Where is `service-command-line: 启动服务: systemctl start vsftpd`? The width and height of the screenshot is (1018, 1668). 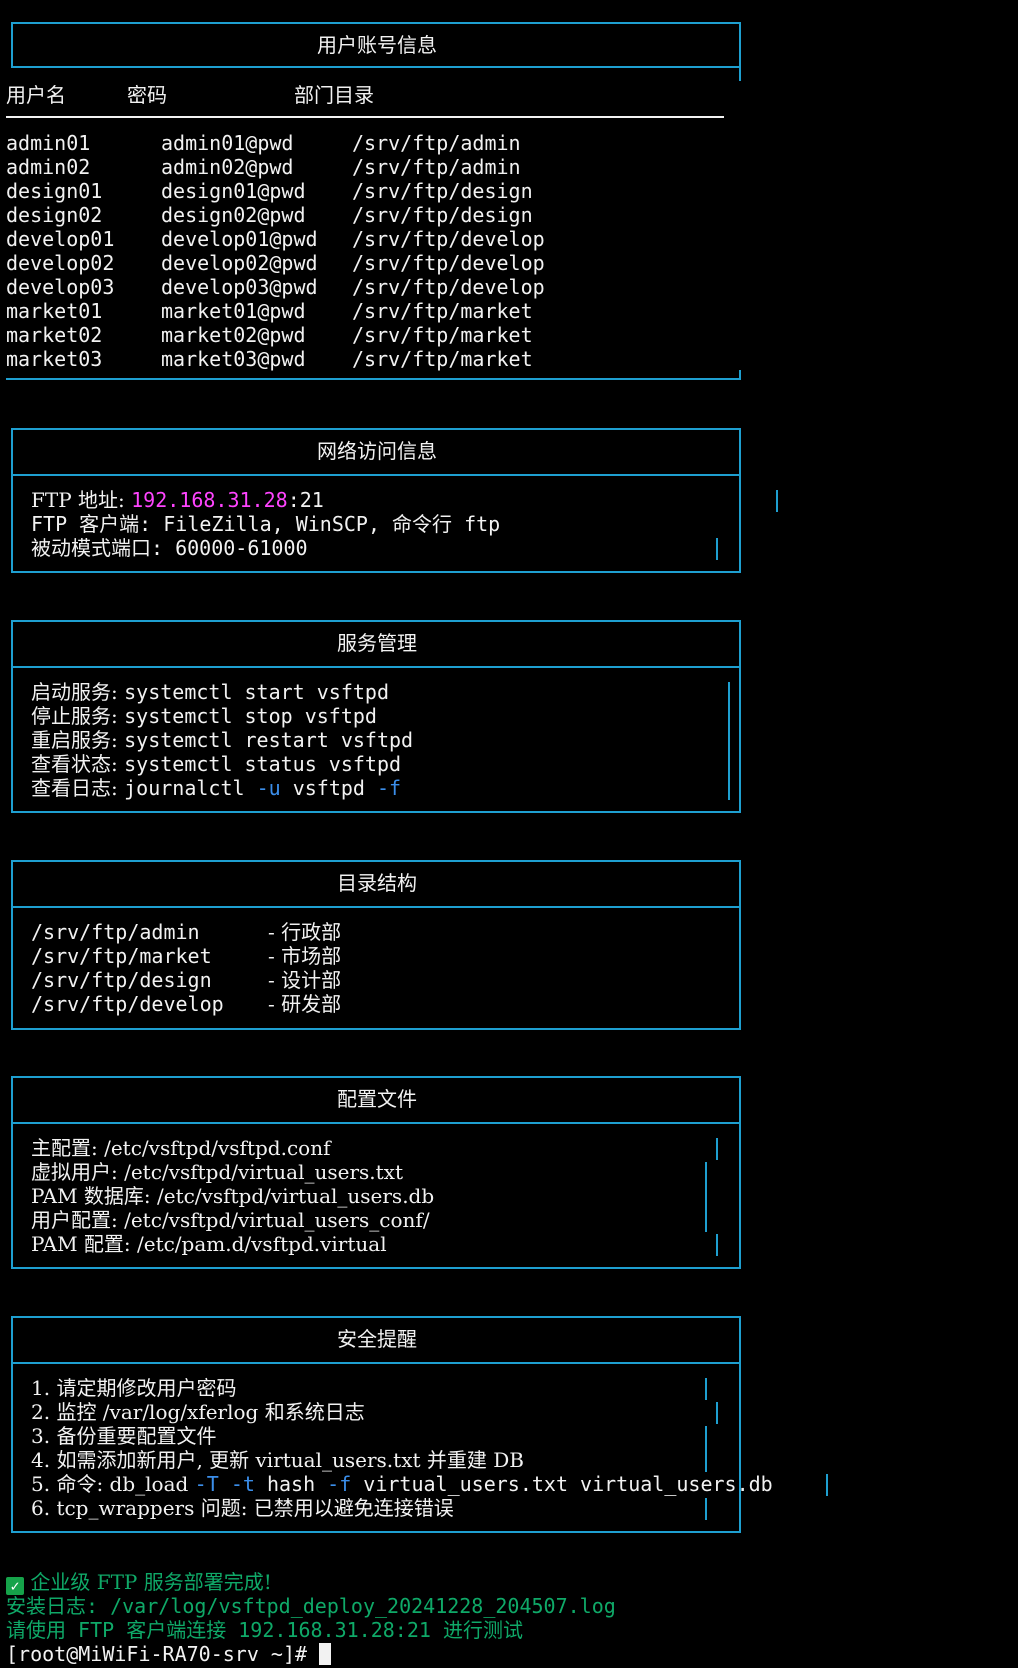 service-command-line: 启动服务: systemctl start vsftpd is located at coordinates (210, 692).